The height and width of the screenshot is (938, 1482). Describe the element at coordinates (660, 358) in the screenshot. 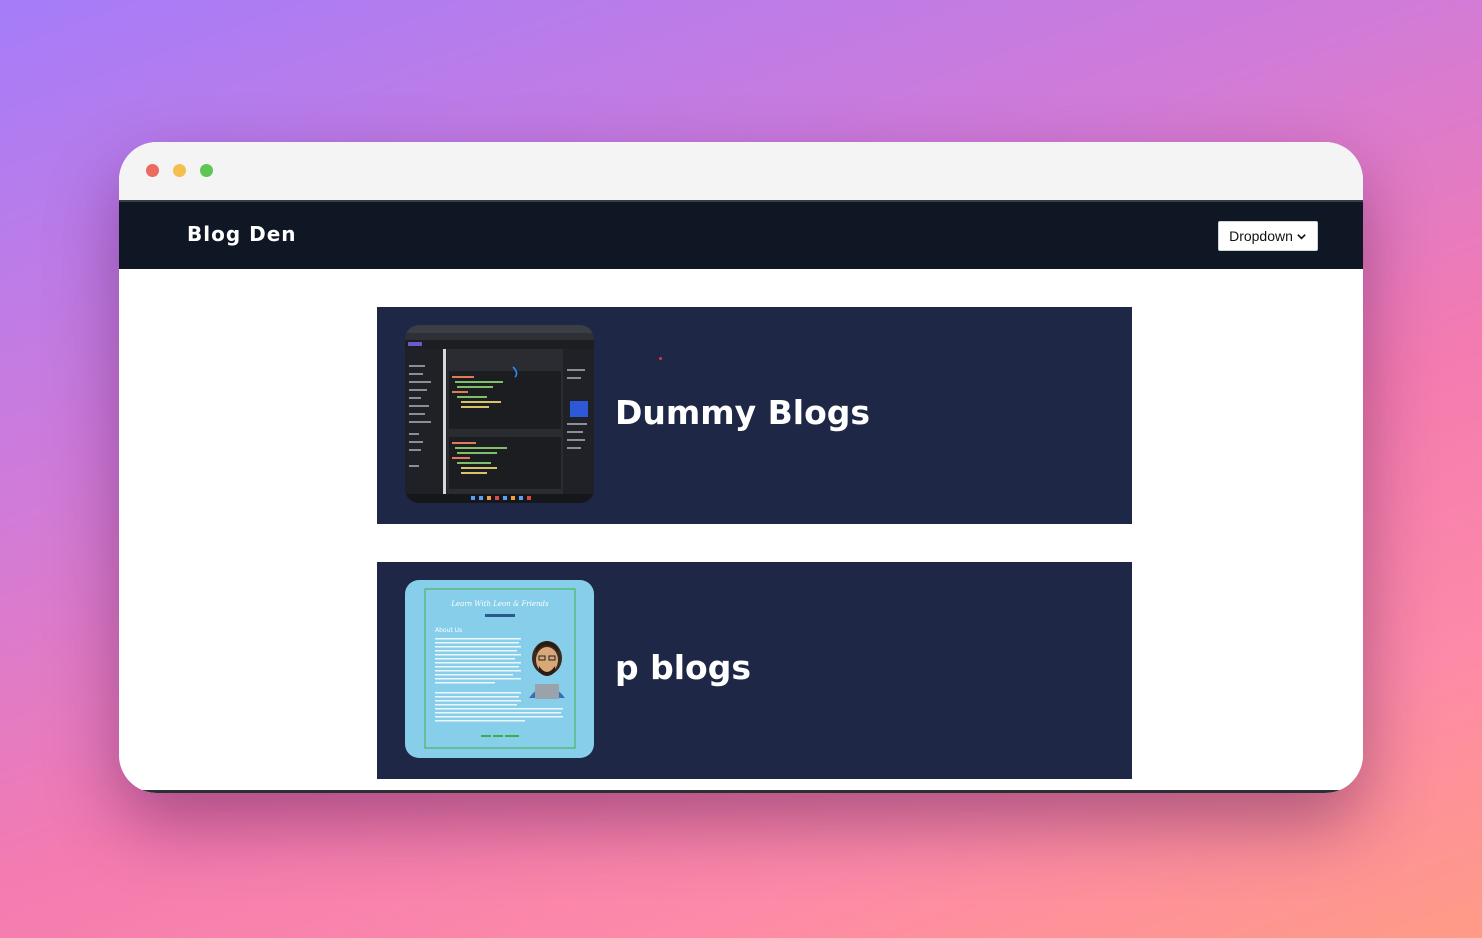

I see `decorative-dot` at that location.